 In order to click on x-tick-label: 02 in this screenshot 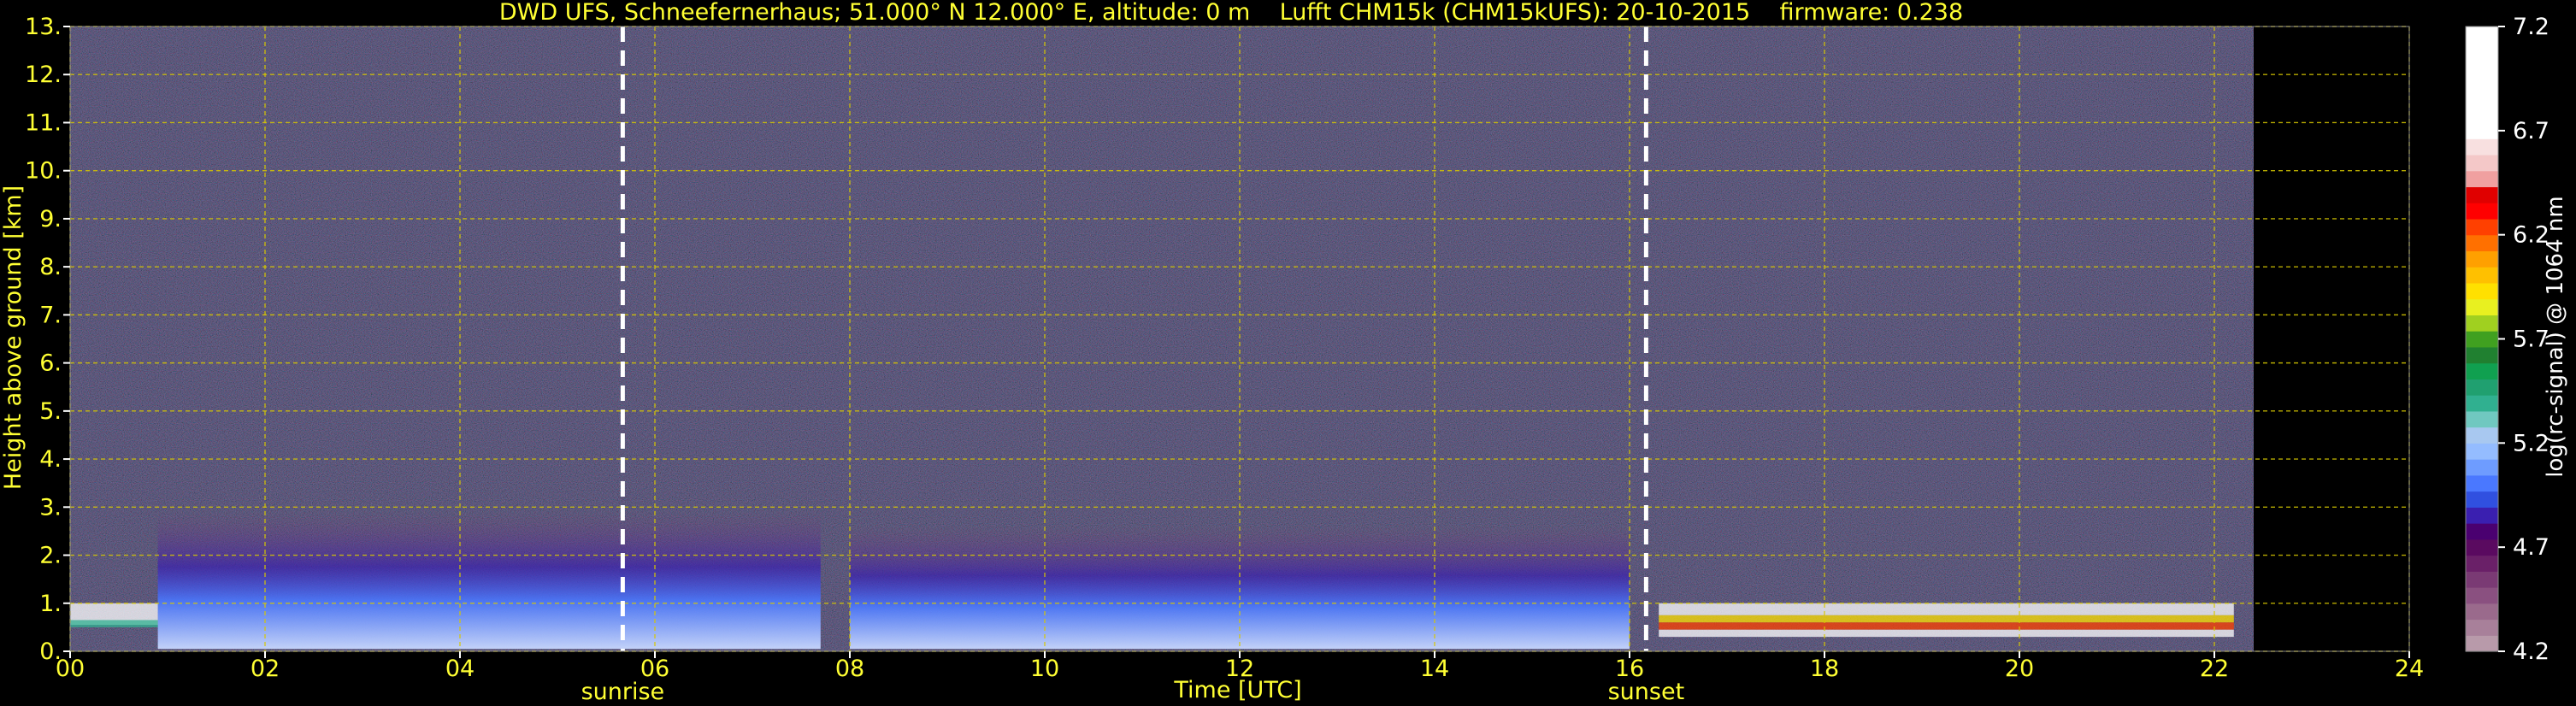, I will do `click(266, 669)`.